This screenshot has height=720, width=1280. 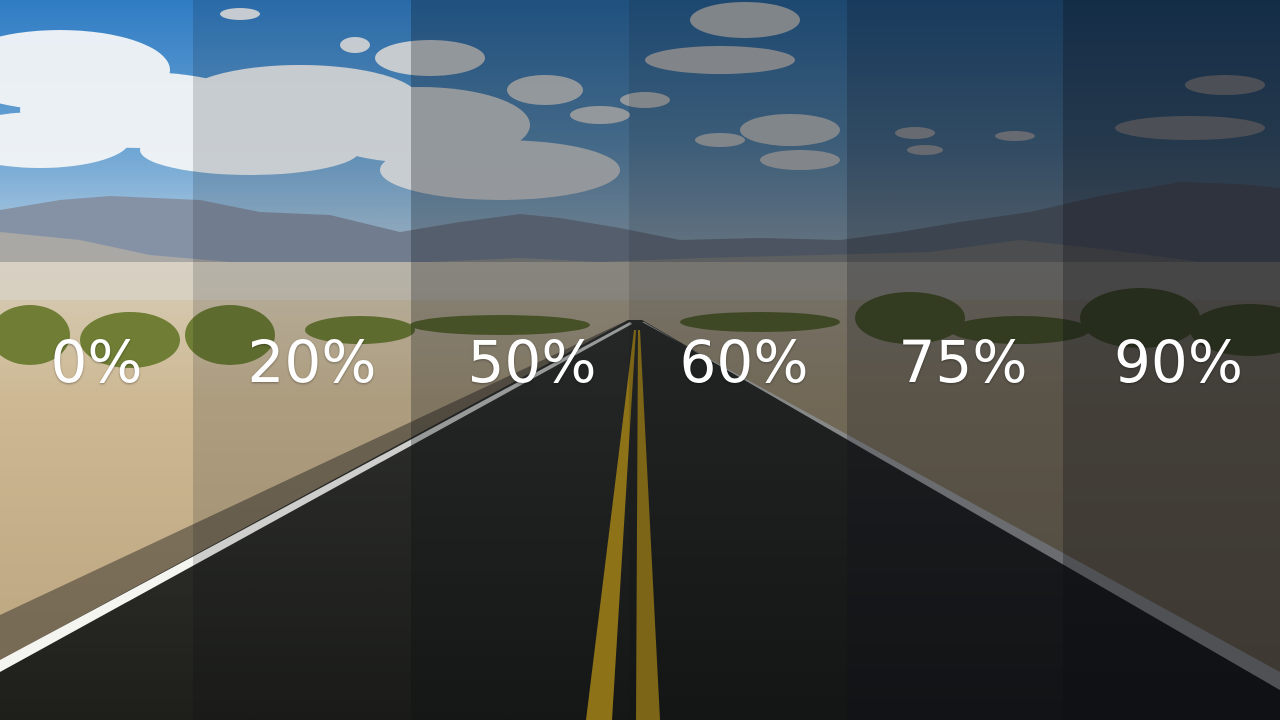 What do you see at coordinates (96, 362) in the screenshot?
I see `tint-label-0: 0%` at bounding box center [96, 362].